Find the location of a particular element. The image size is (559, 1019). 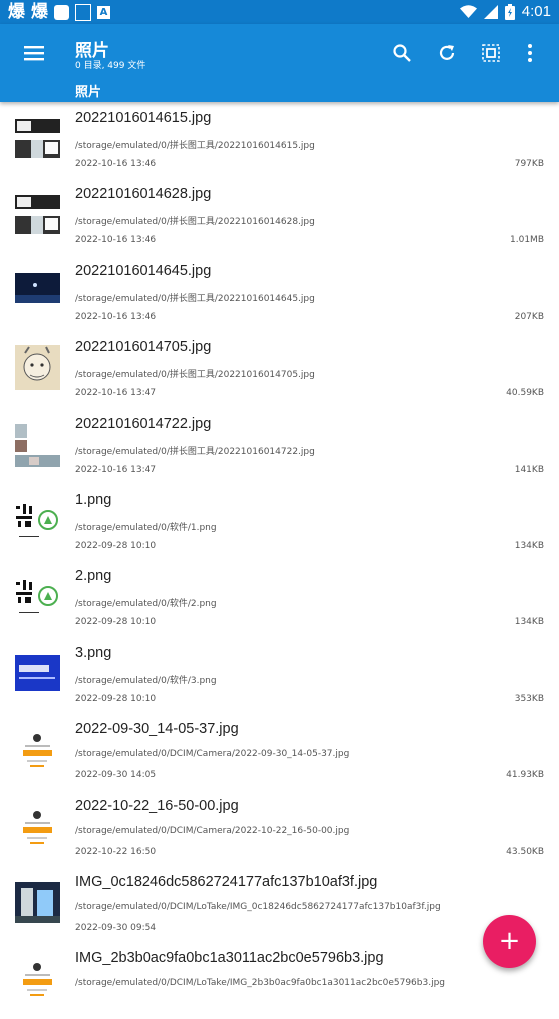

refresh-icon is located at coordinates (447, 52).